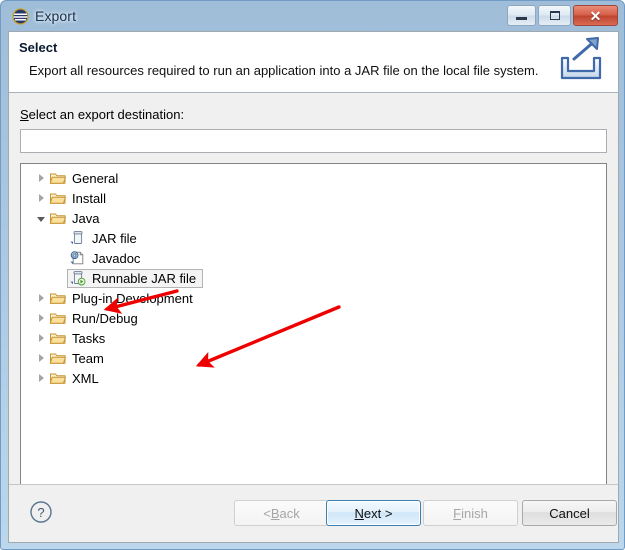 The height and width of the screenshot is (550, 625). Describe the element at coordinates (106, 114) in the screenshot. I see `destination-label-text: elect an export destination:` at that location.